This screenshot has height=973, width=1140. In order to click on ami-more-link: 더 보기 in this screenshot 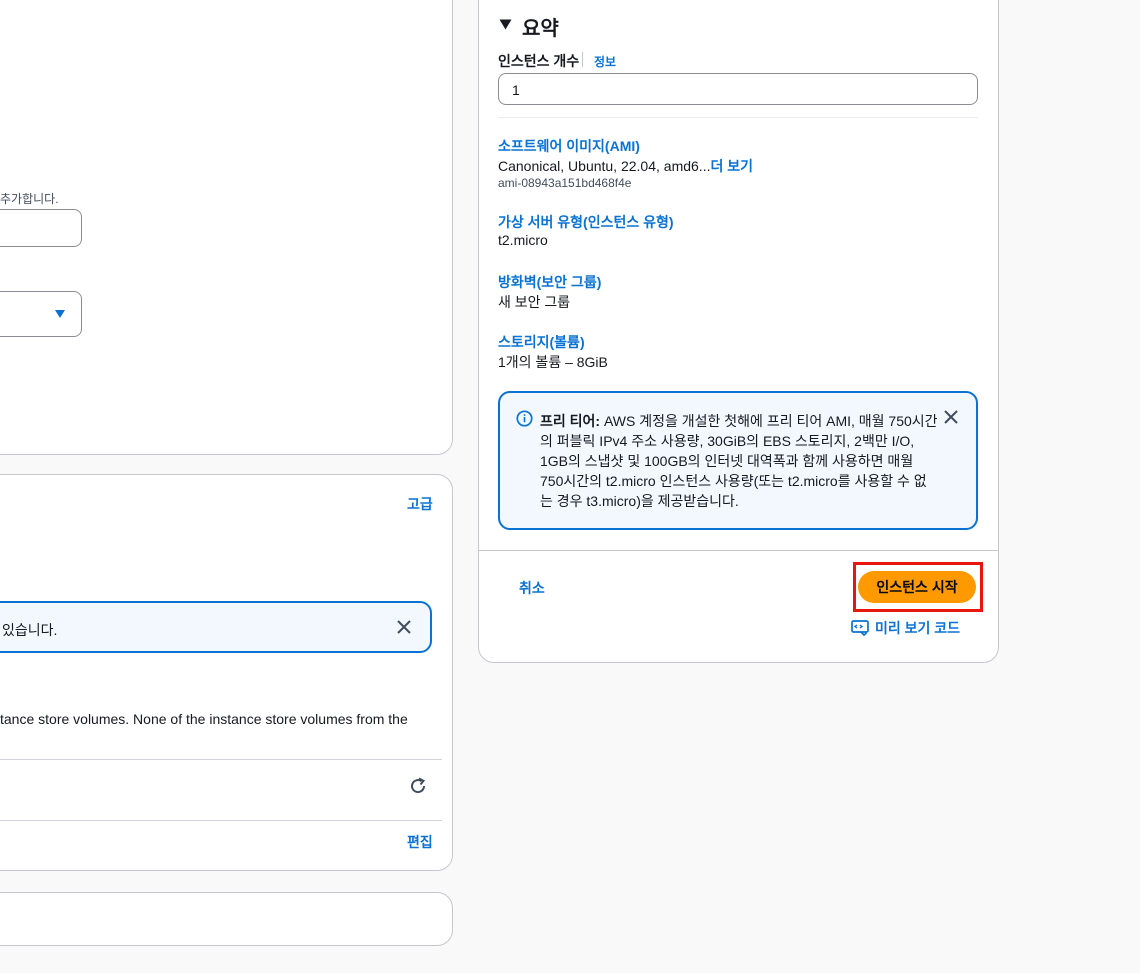, I will do `click(731, 166)`.